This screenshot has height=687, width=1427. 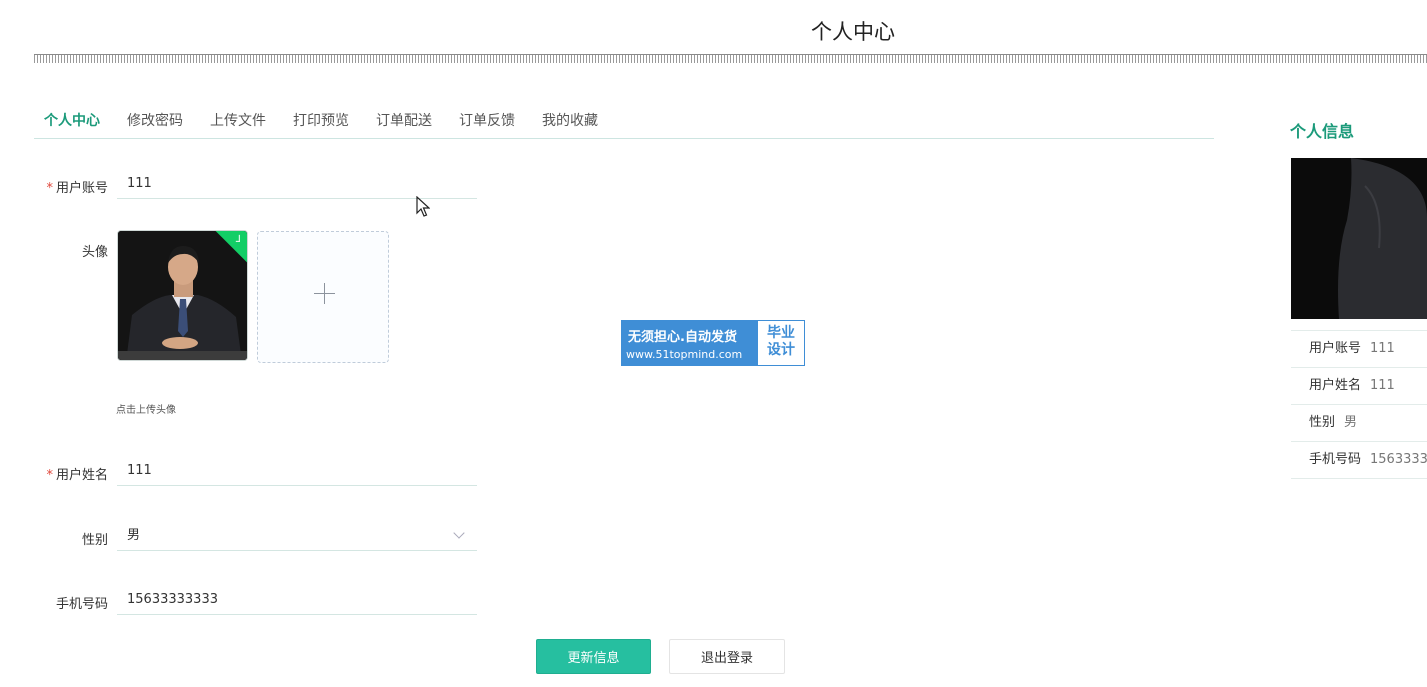 What do you see at coordinates (684, 354) in the screenshot?
I see `watermark-url: www.51topmind.com` at bounding box center [684, 354].